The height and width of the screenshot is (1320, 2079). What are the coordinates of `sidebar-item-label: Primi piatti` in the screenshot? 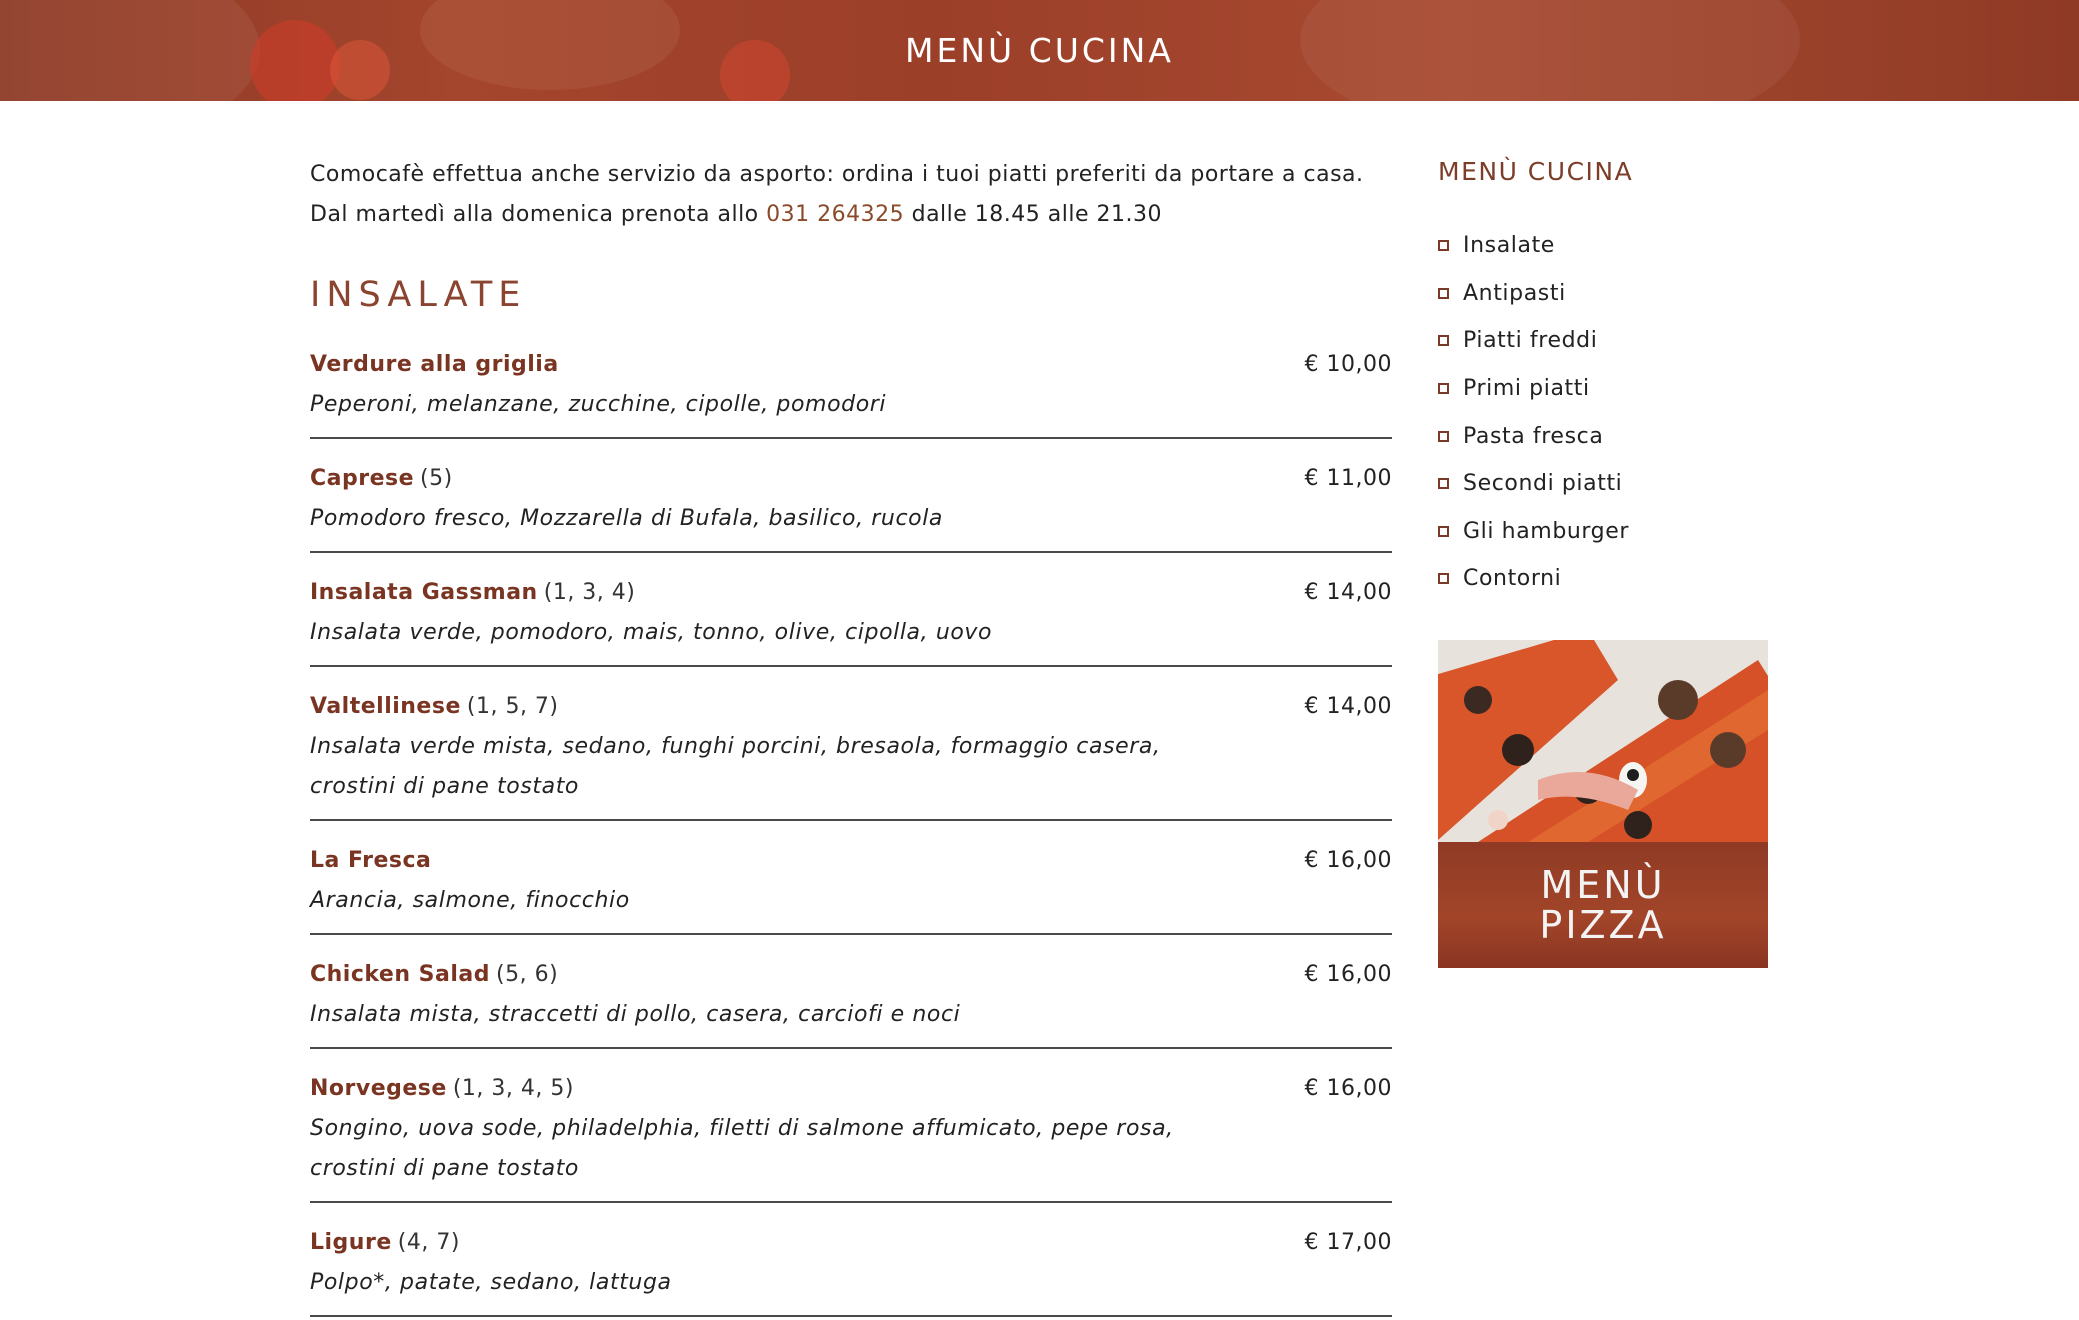 It's located at (1526, 389).